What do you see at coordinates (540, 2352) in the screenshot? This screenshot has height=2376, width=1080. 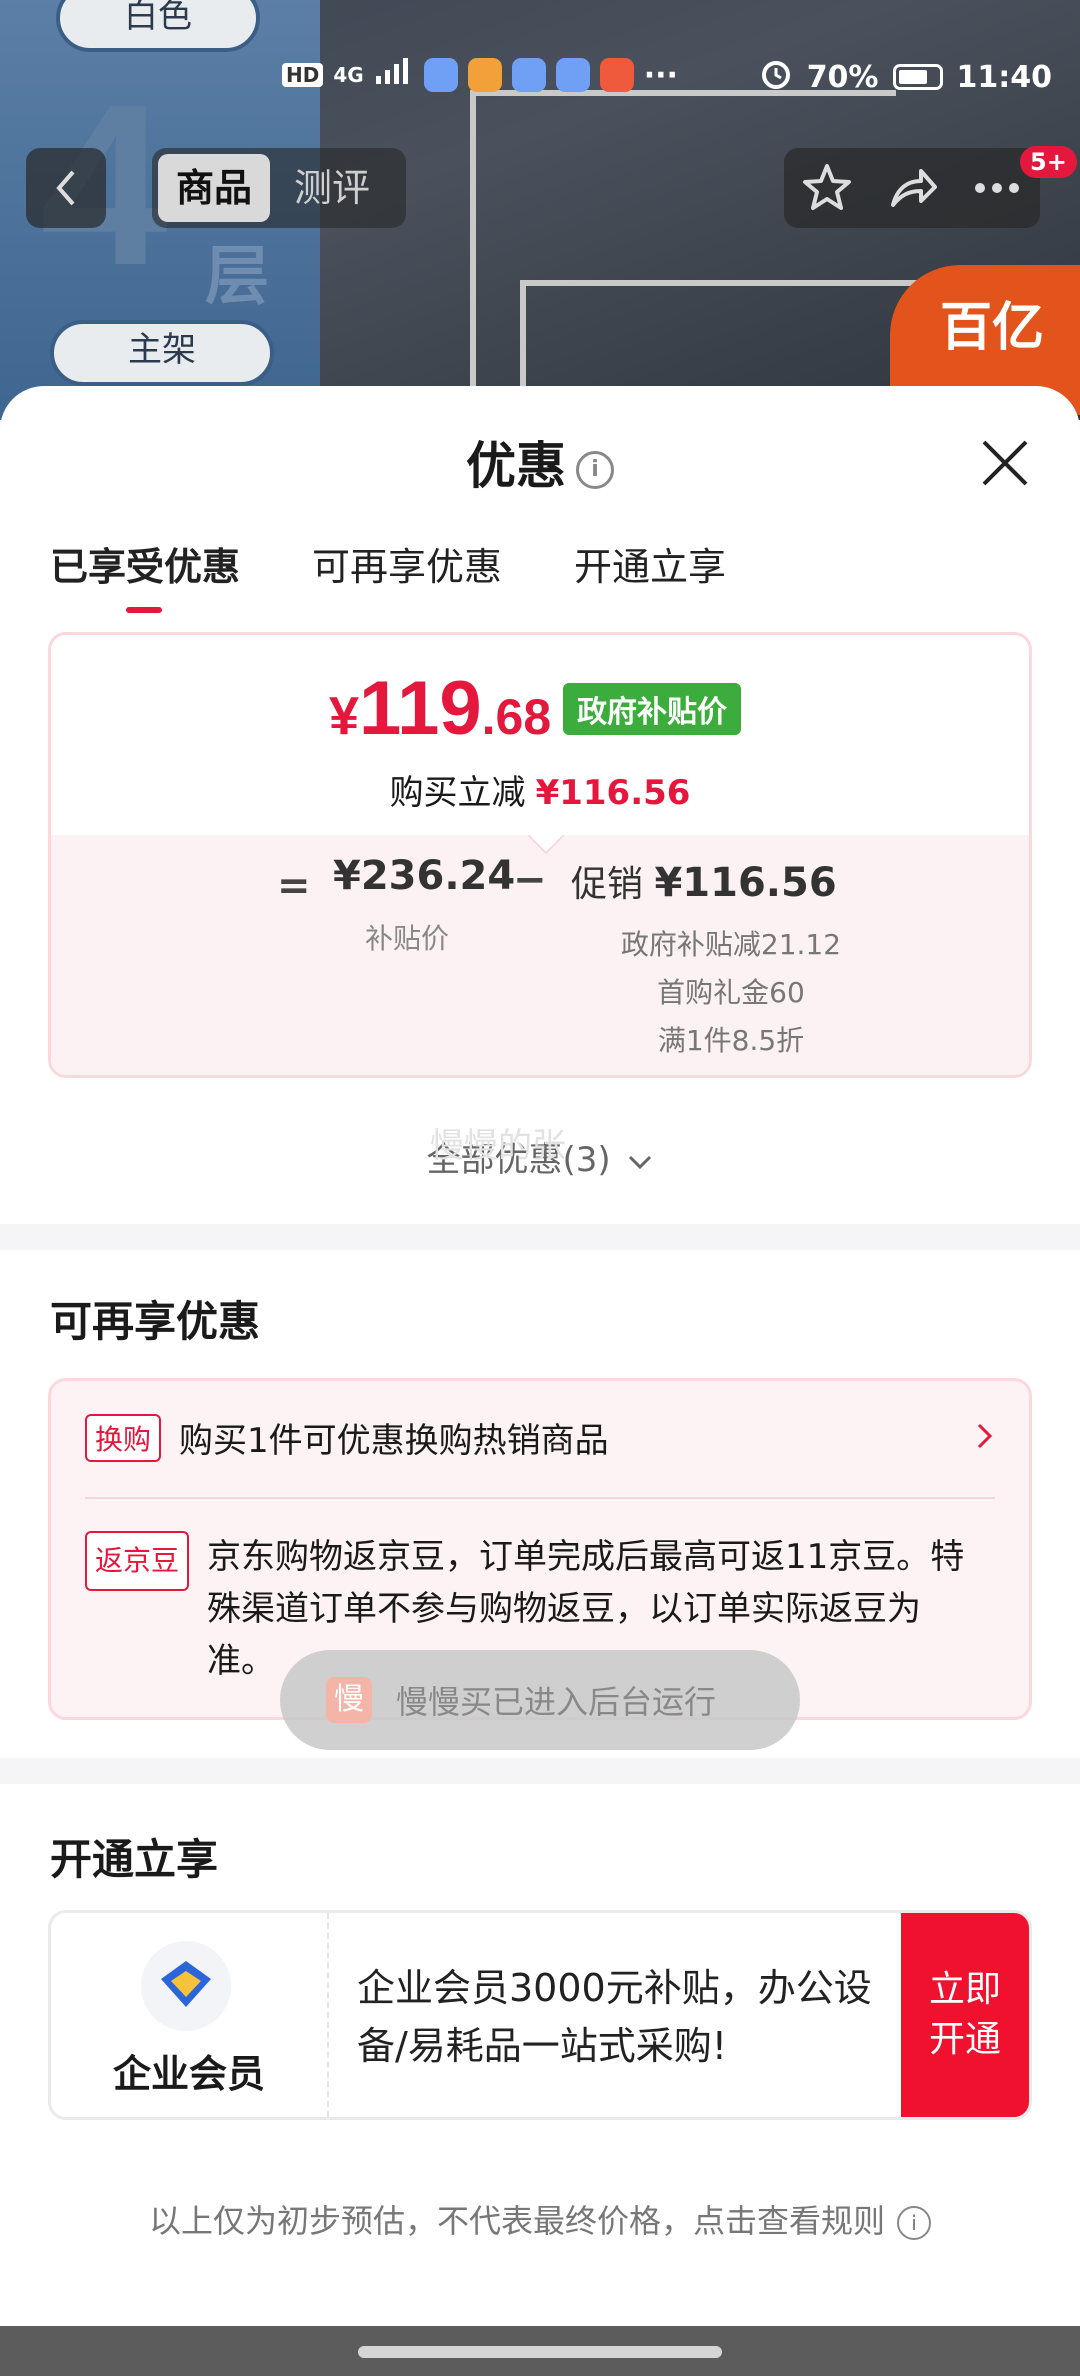 I see `home-indicator` at bounding box center [540, 2352].